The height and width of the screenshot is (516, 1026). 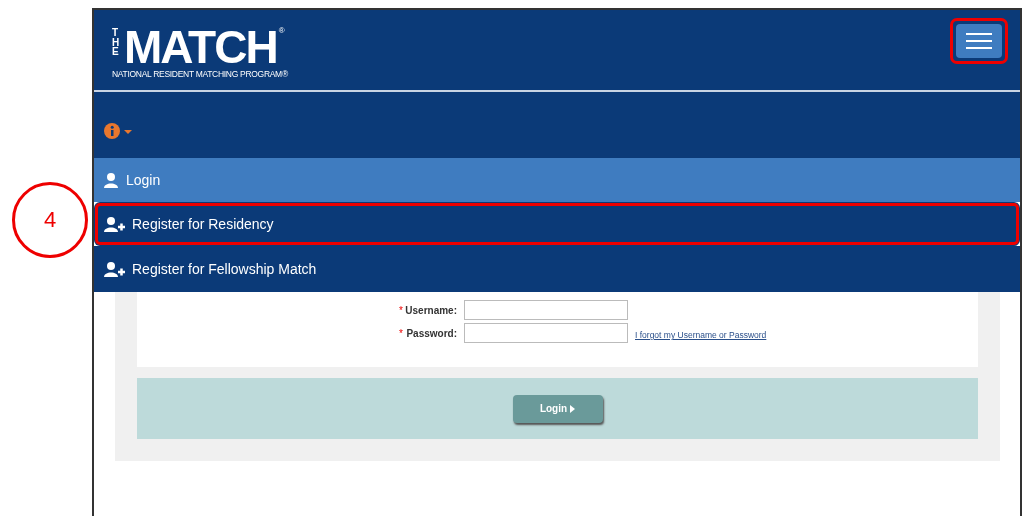 What do you see at coordinates (557, 180) in the screenshot?
I see `nav-item: Login` at bounding box center [557, 180].